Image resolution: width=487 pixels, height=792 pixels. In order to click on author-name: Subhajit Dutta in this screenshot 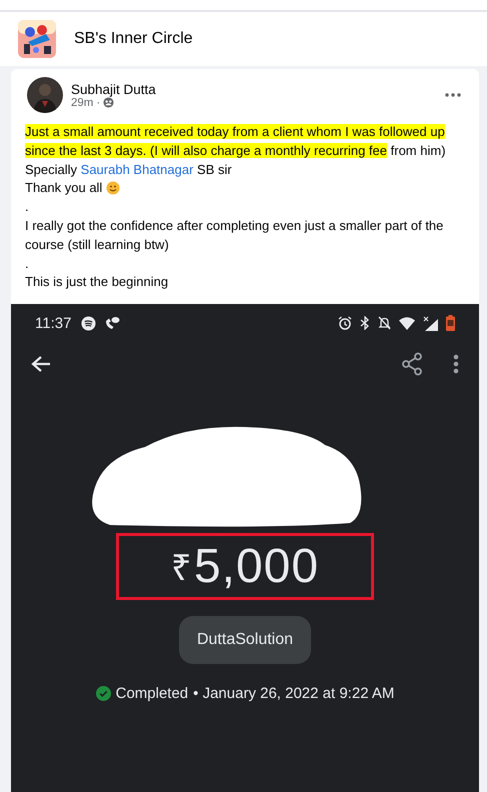, I will do `click(252, 89)`.